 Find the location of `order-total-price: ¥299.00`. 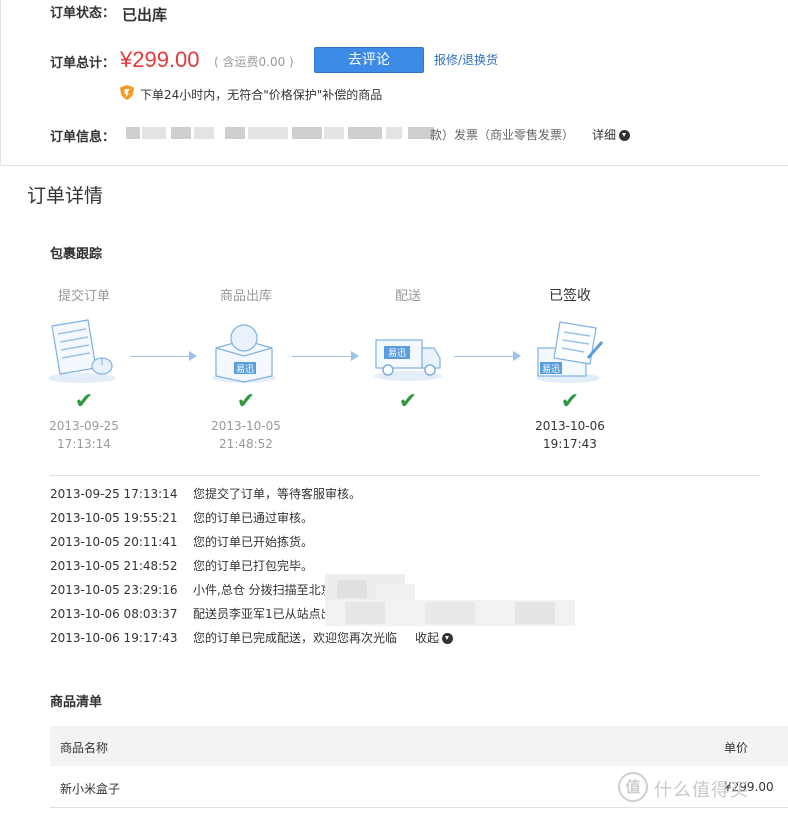

order-total-price: ¥299.00 is located at coordinates (160, 59).